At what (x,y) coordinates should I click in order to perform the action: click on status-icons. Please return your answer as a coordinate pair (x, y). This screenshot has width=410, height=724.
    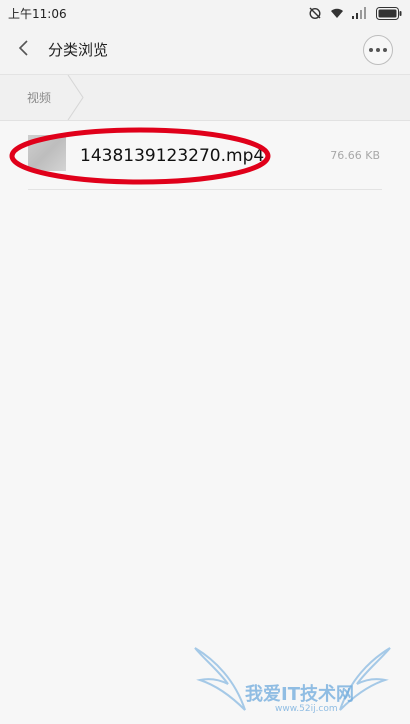
    Looking at the image, I should click on (355, 13).